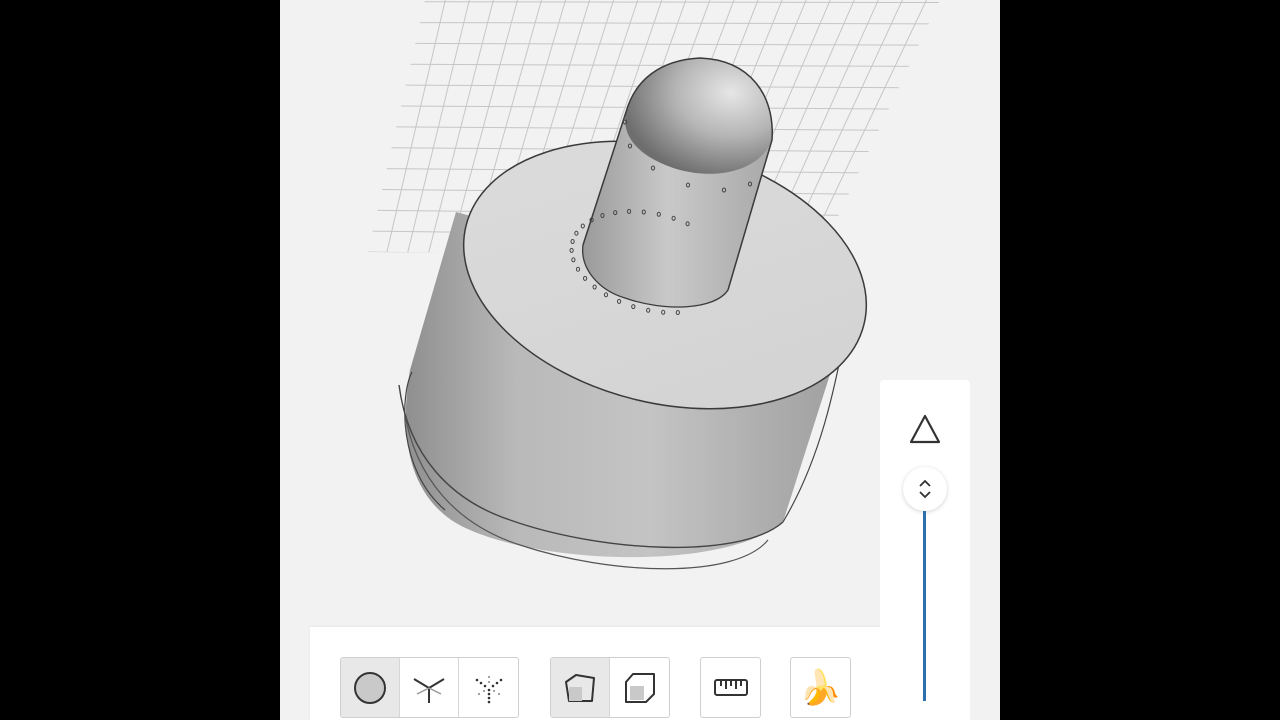 The width and height of the screenshot is (1280, 720). I want to click on banana-scale-button: 🍌, so click(820, 687).